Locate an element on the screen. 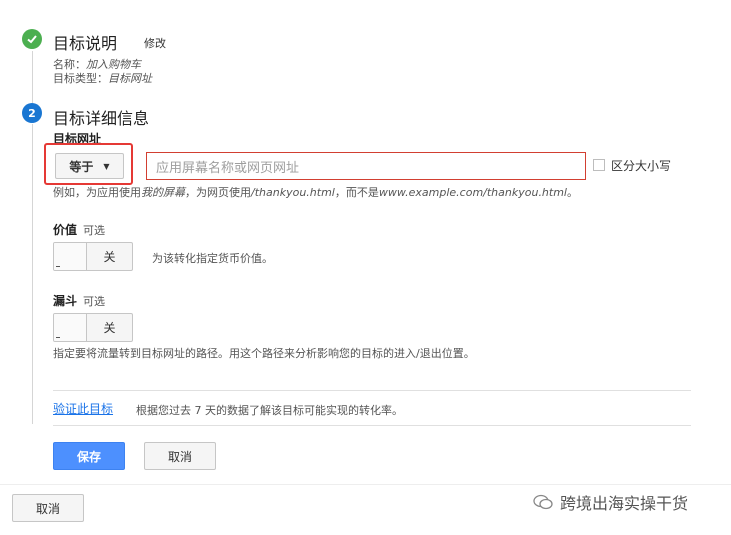 The image size is (731, 535). match-type-dropdown: 等于 ▼ is located at coordinates (89, 166).